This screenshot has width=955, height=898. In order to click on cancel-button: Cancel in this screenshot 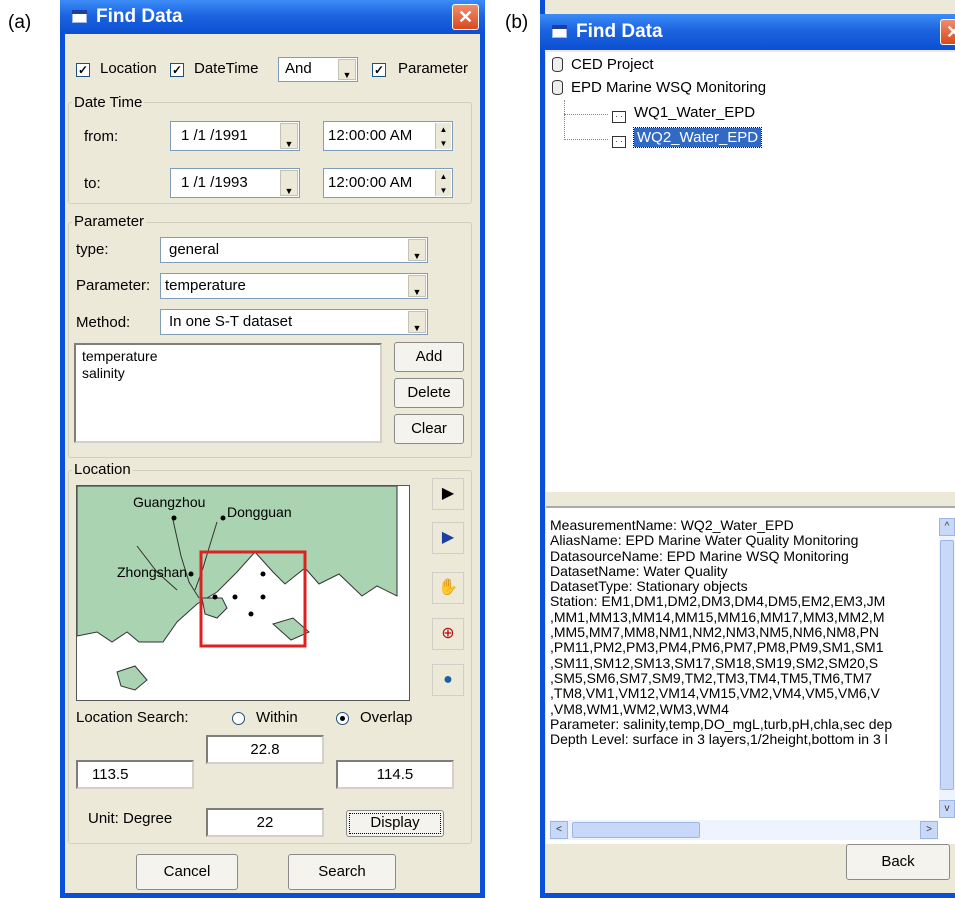, I will do `click(187, 872)`.